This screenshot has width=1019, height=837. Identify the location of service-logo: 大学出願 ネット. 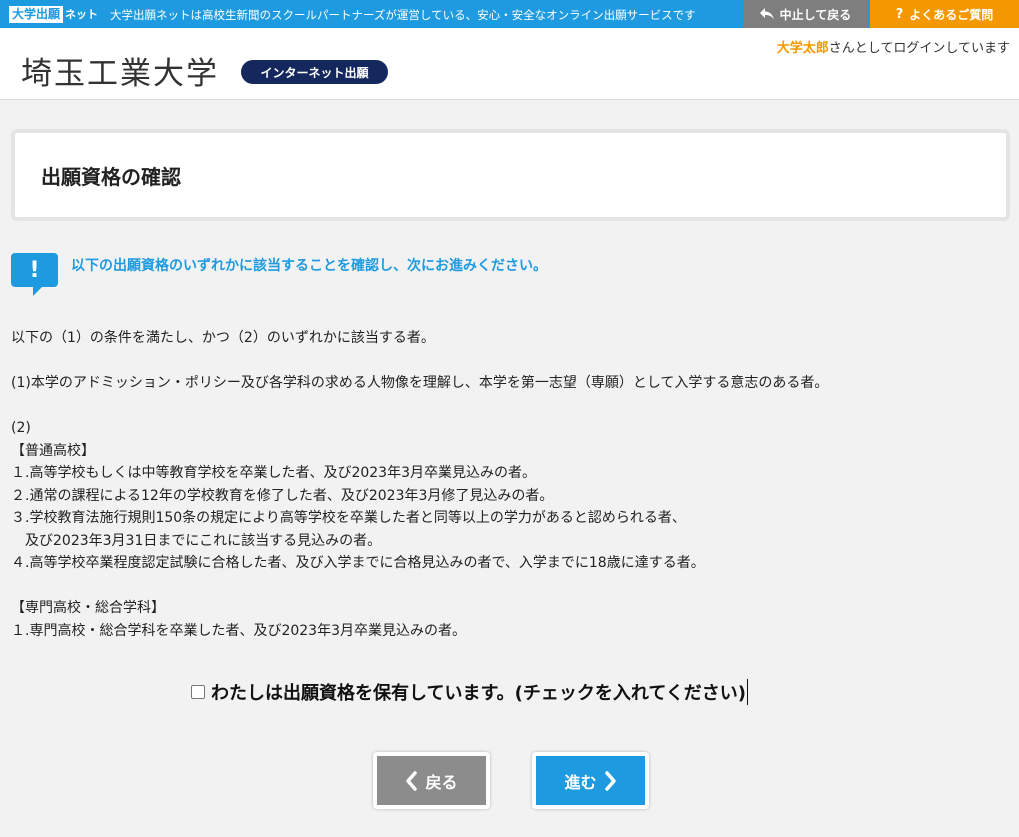
(53, 14).